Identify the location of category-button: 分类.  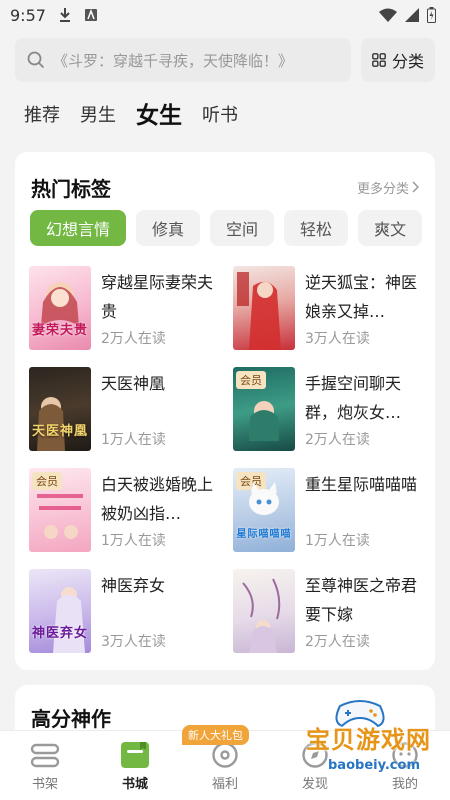
(398, 60).